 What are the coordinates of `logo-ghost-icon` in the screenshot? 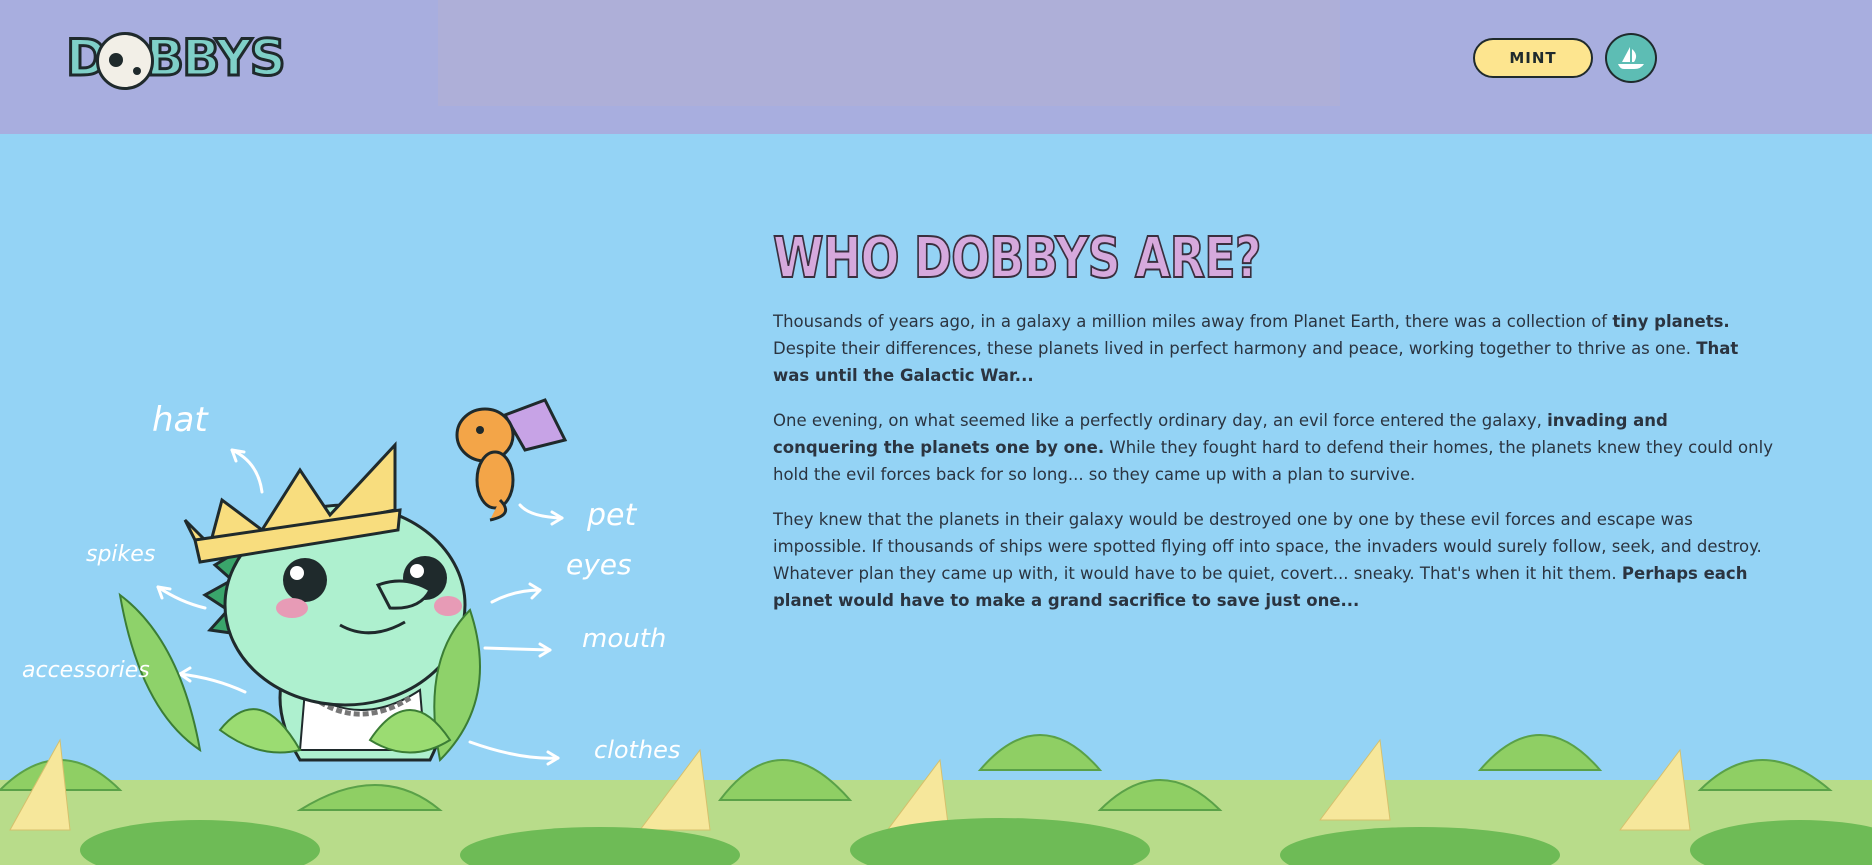 It's located at (125, 61).